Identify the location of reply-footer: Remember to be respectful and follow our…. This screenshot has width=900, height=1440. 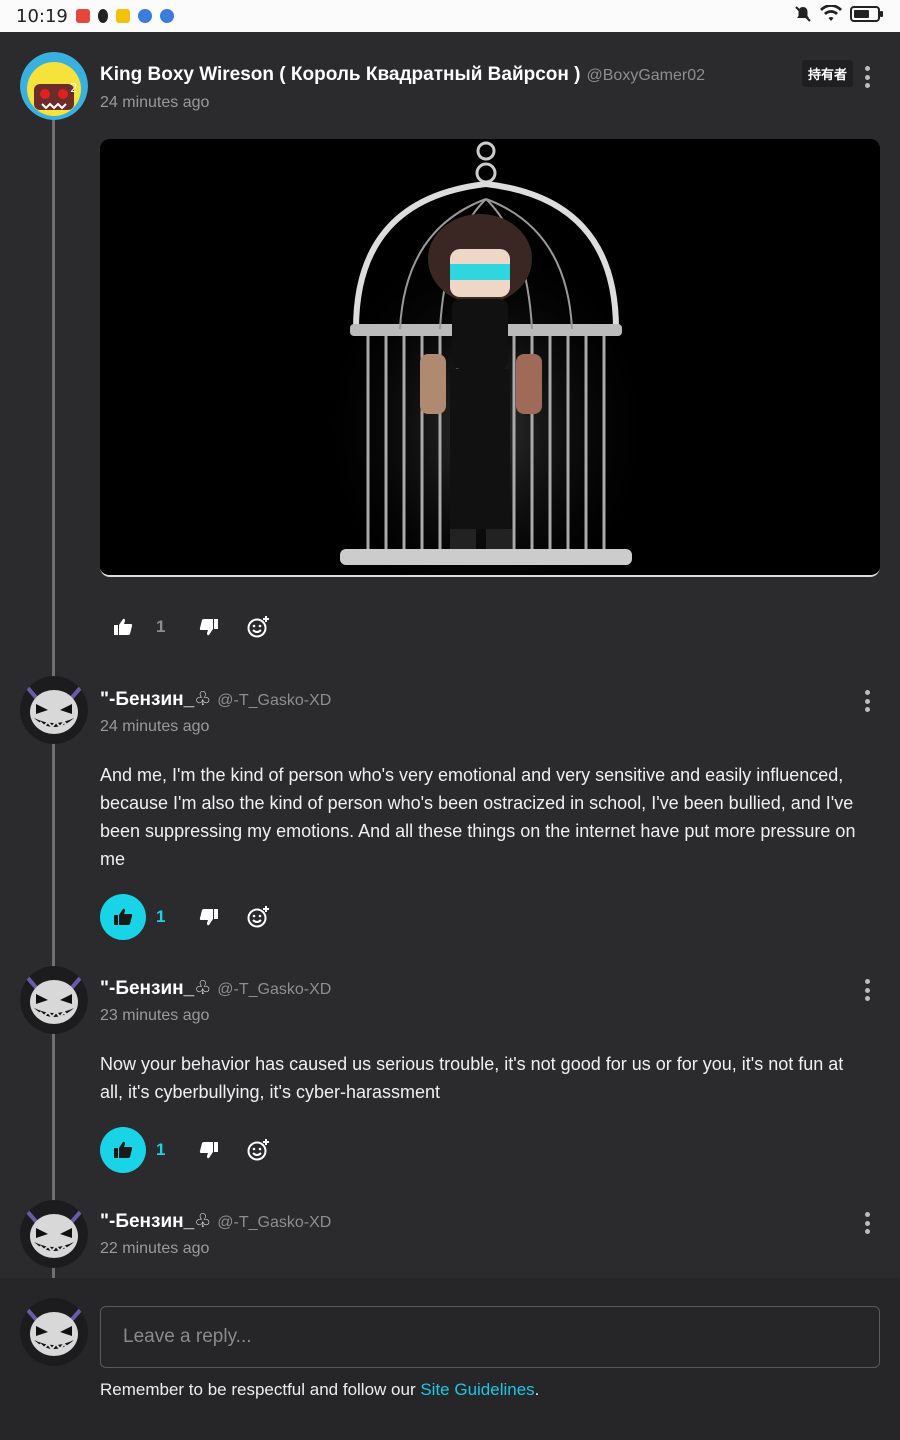
(450, 1359).